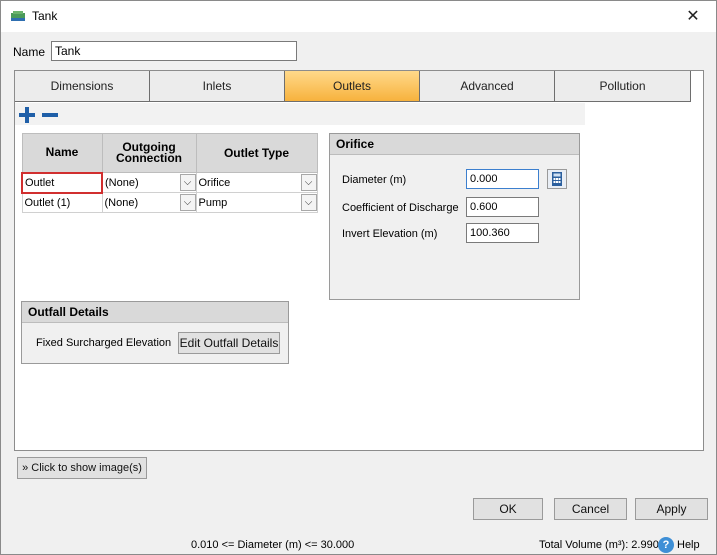  I want to click on coefficient-field, so click(502, 207).